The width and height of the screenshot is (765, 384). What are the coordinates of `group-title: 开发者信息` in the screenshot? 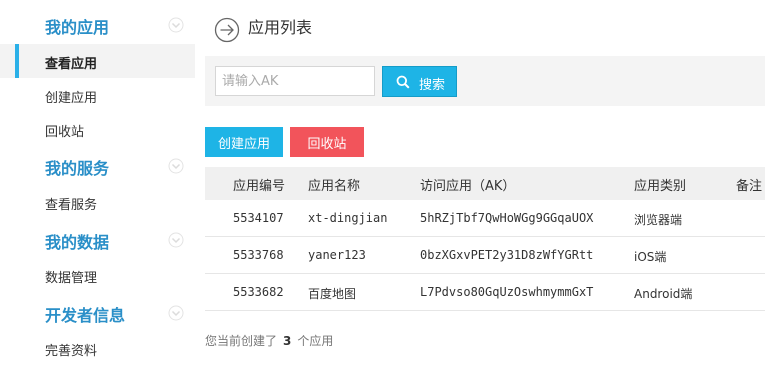 It's located at (85, 315).